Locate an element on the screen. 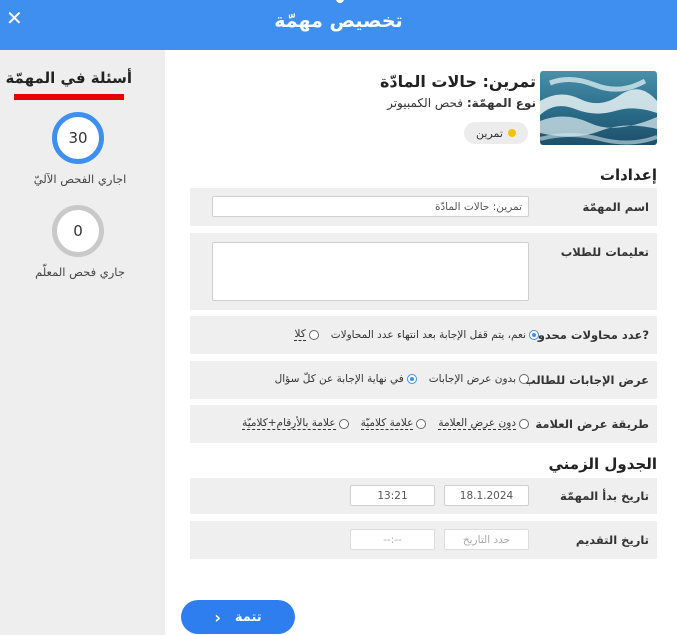 The width and height of the screenshot is (677, 635). instructions-row: تعليمات للطلاب is located at coordinates (423, 271).